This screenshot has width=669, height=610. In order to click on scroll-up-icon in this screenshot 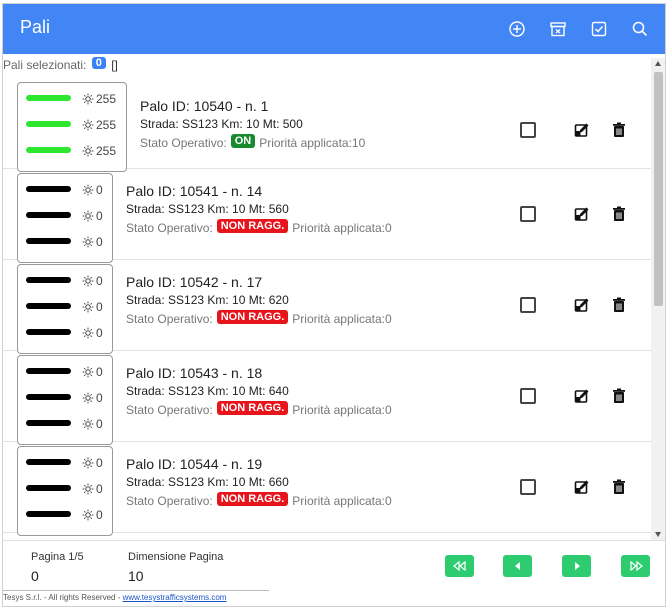, I will do `click(658, 63)`.